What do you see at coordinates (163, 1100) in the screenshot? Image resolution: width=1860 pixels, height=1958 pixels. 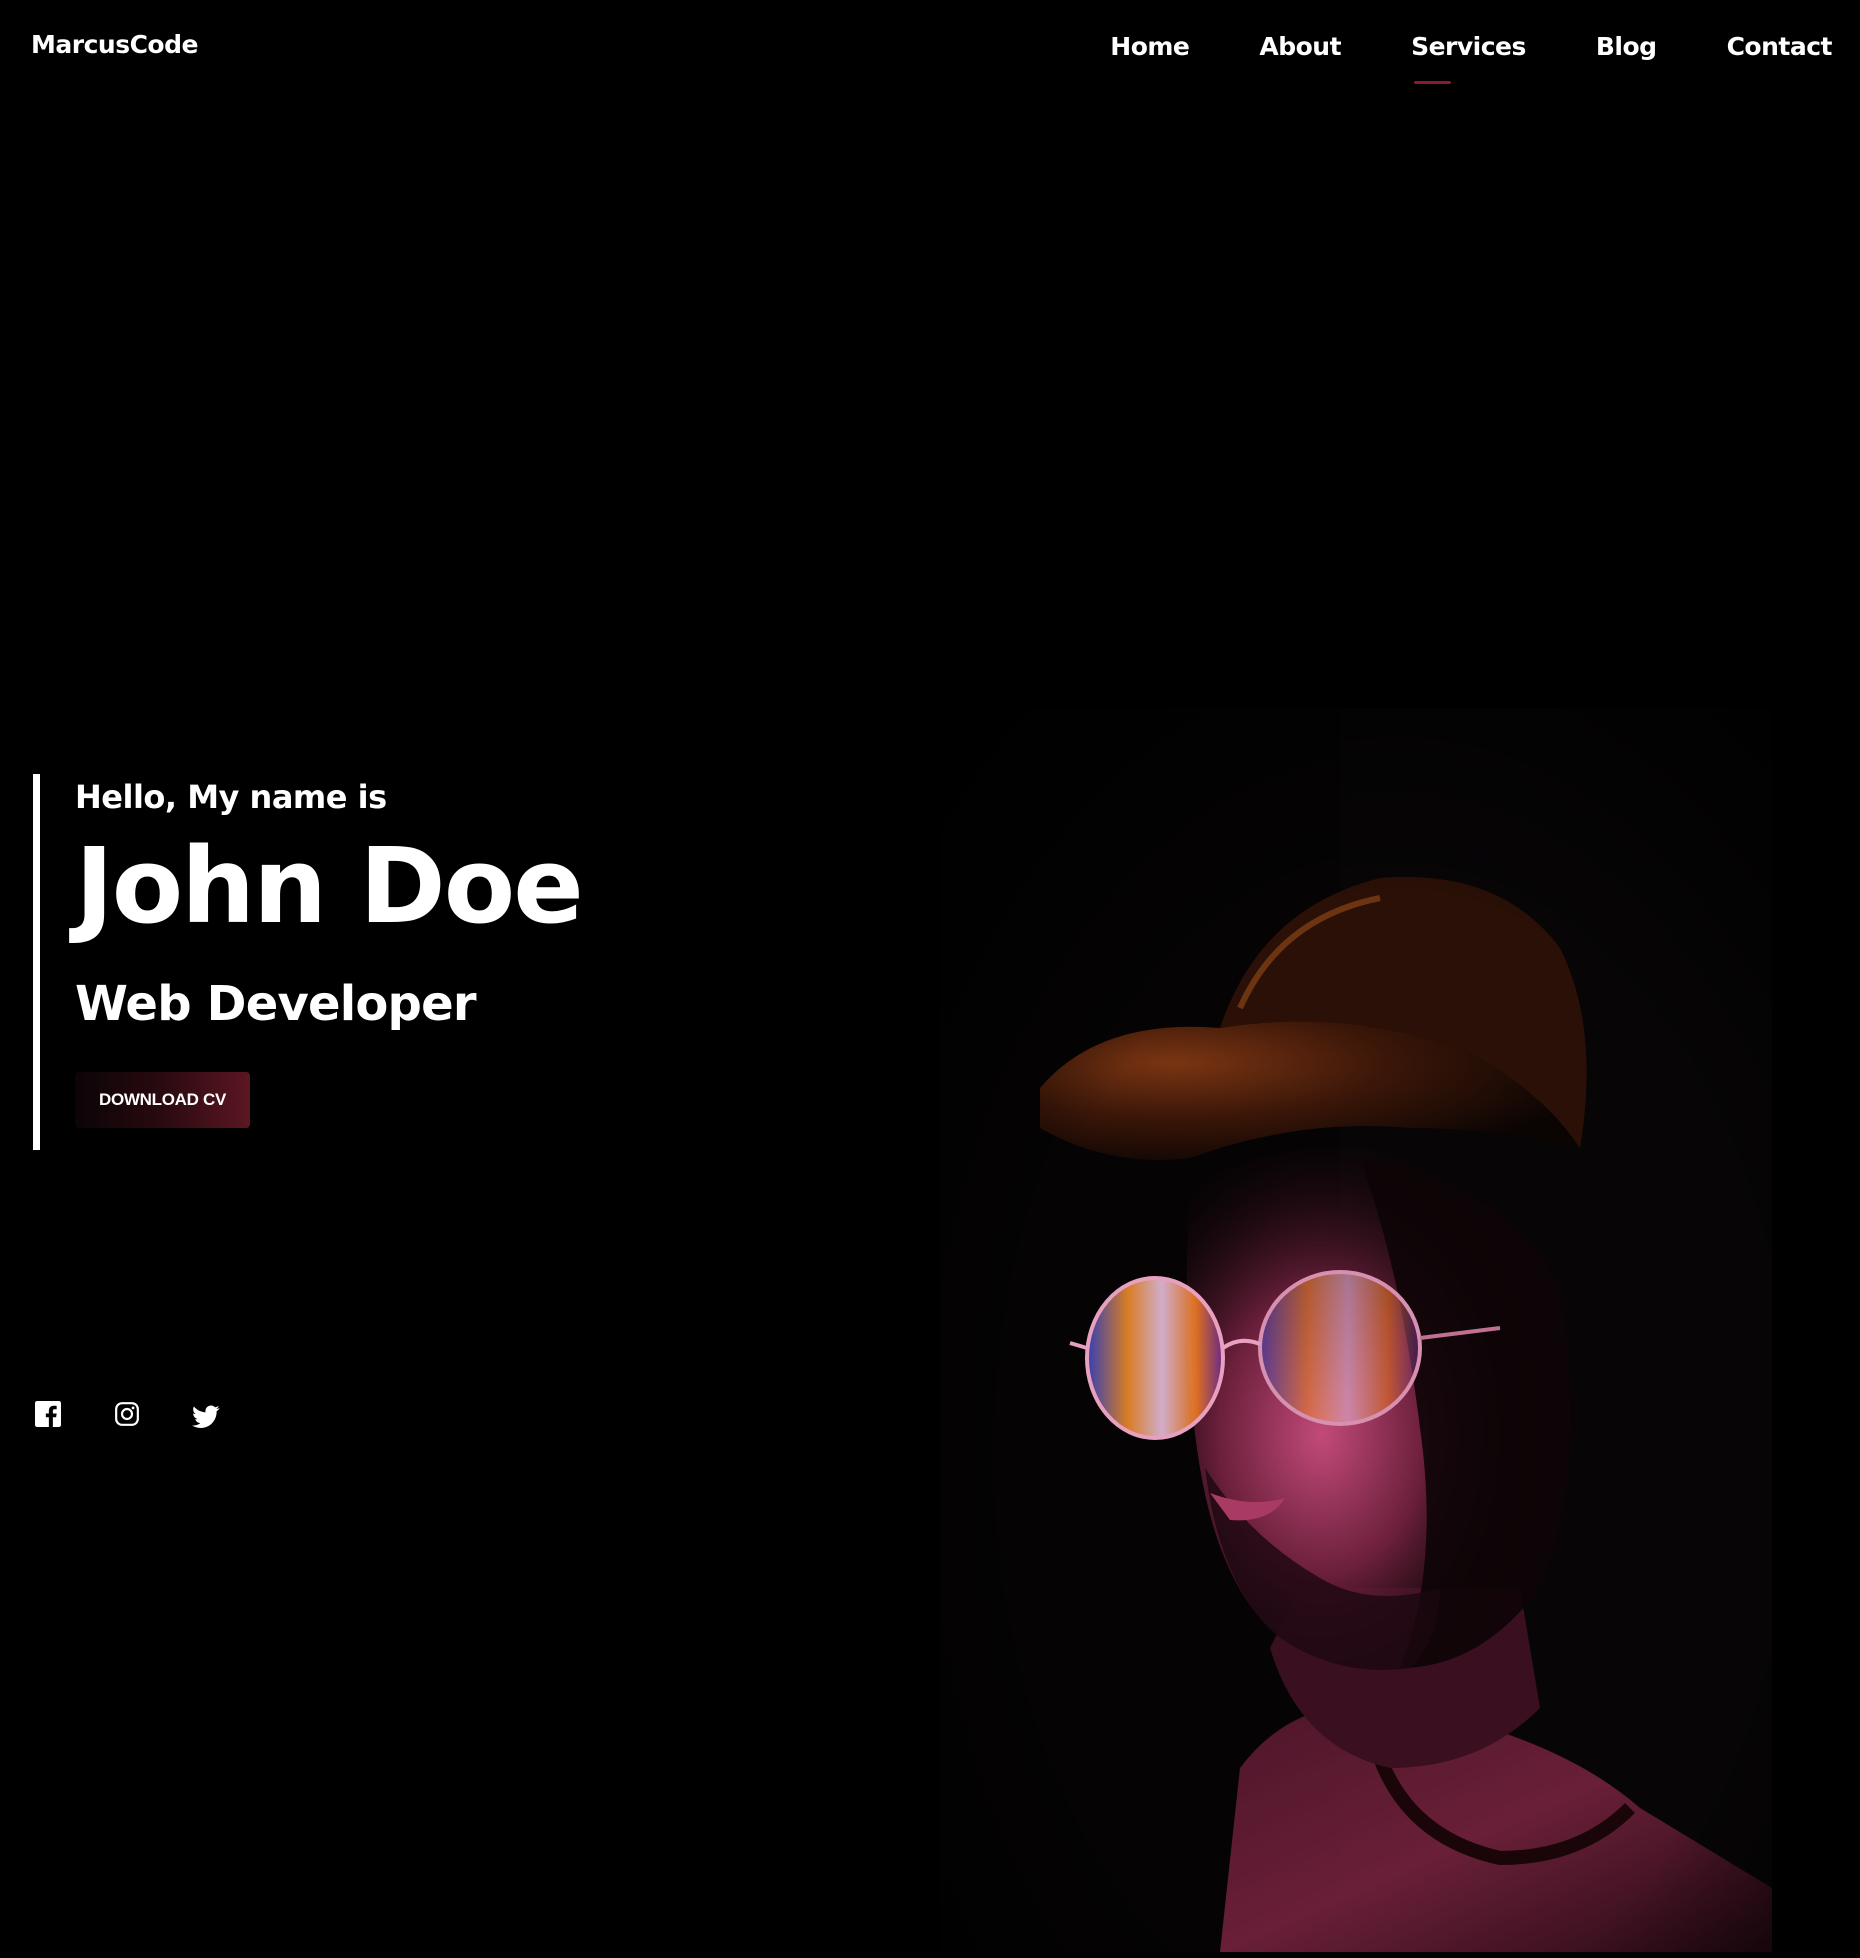 I see `download-cv-button: DOWNLOAD CV` at bounding box center [163, 1100].